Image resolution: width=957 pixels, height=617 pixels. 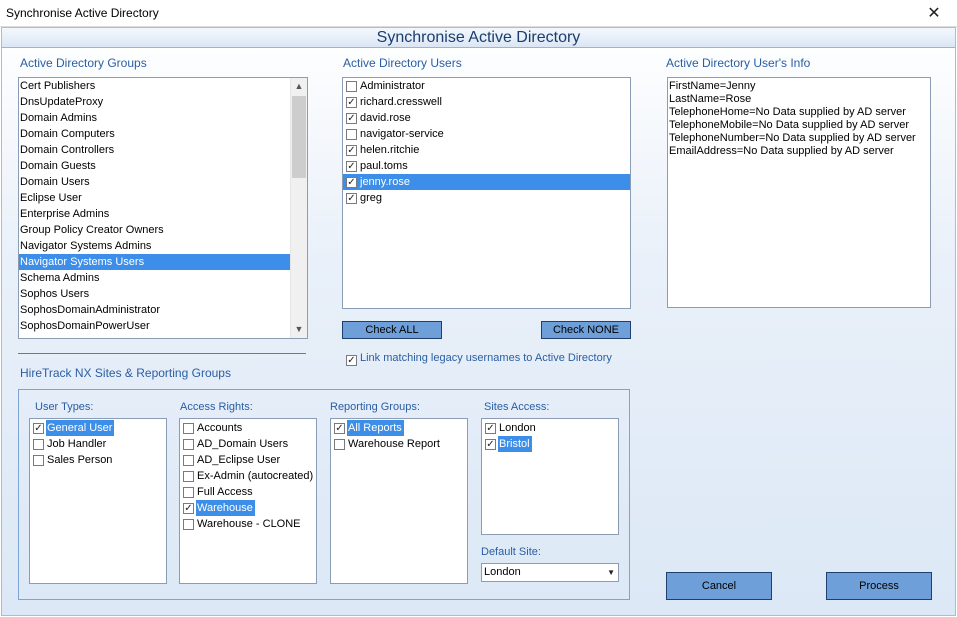 I want to click on list-item: ✓ david.rose, so click(x=486, y=118).